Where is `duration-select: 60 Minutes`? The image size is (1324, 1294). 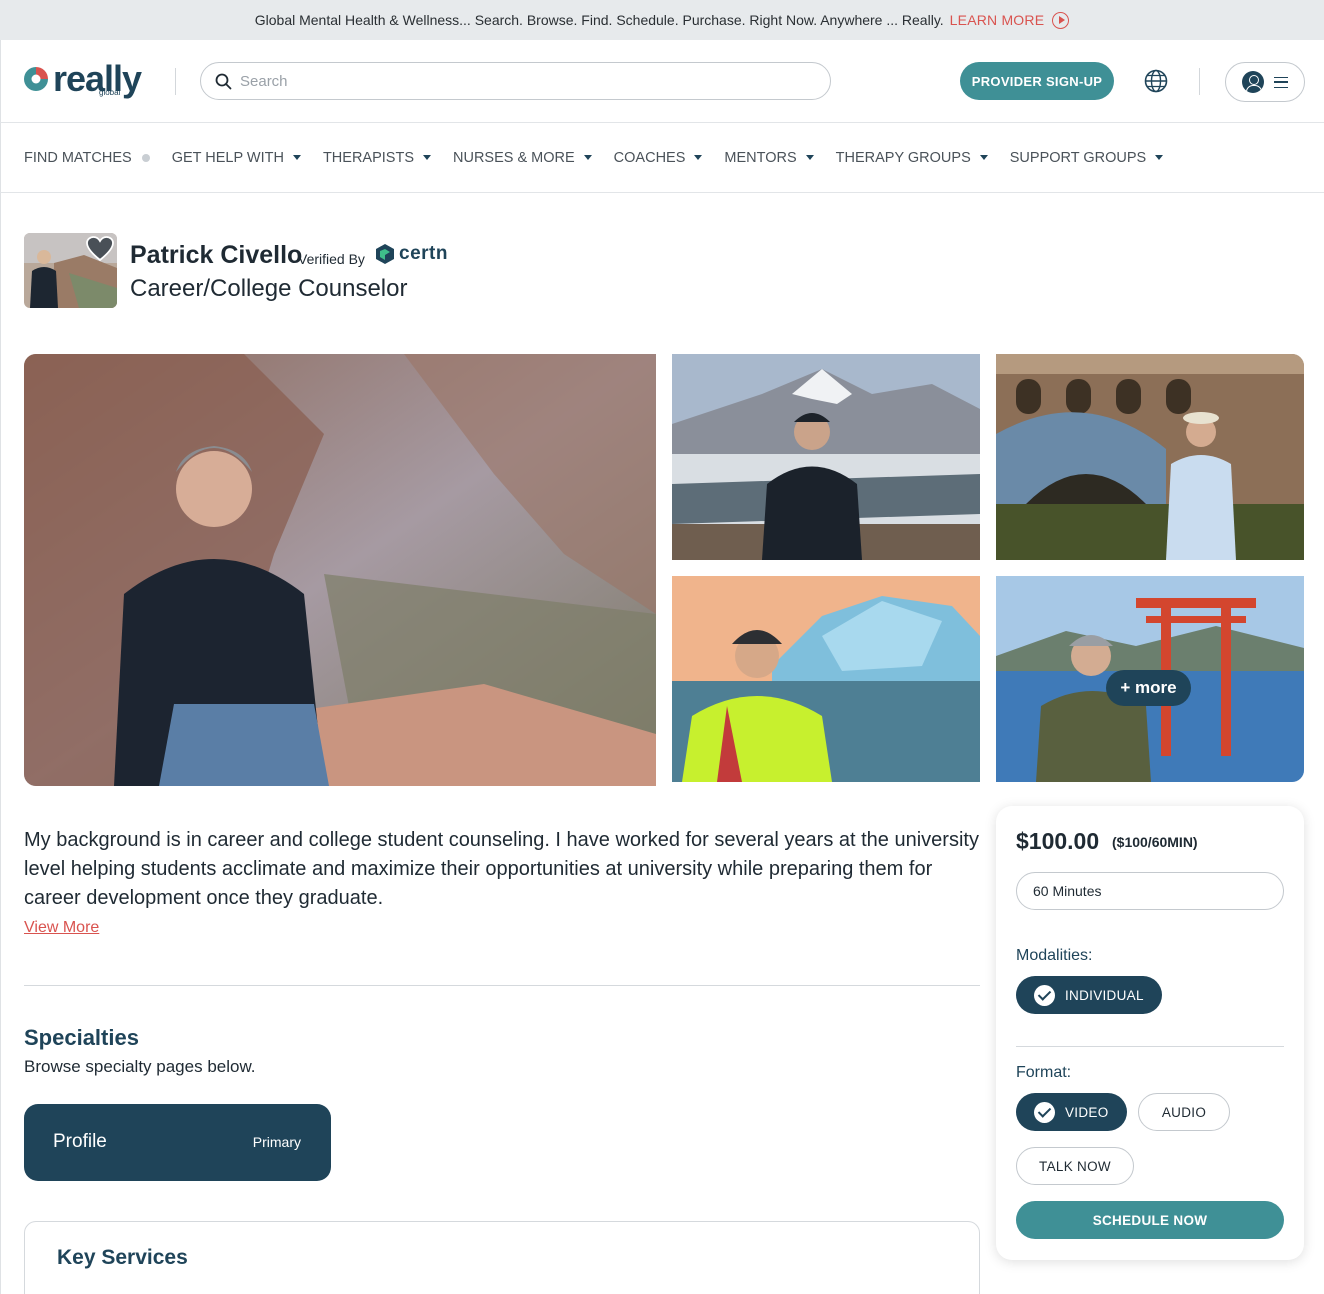
duration-select: 60 Minutes is located at coordinates (1150, 891).